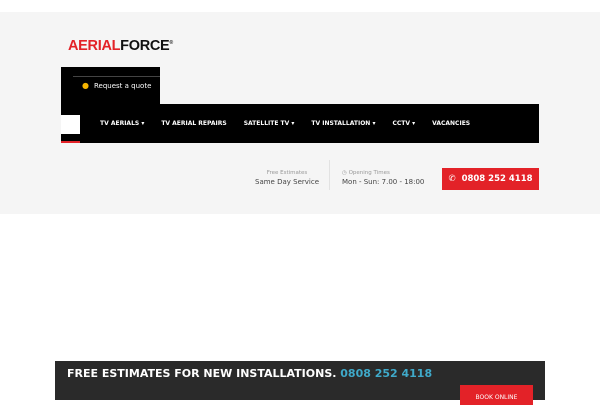 Image resolution: width=600 pixels, height=405 pixels. What do you see at coordinates (85, 85) in the screenshot?
I see `chat-bubbles-icon: ●` at bounding box center [85, 85].